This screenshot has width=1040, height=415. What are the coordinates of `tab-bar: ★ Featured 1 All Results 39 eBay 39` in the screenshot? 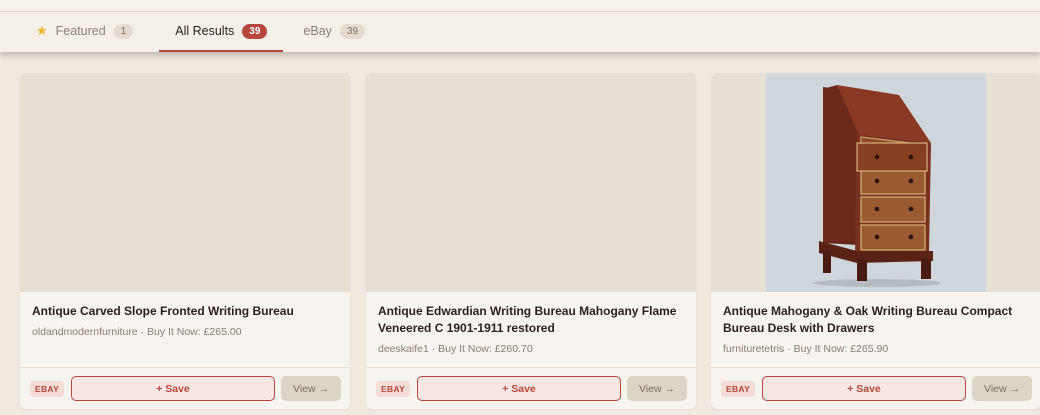 It's located at (520, 32).